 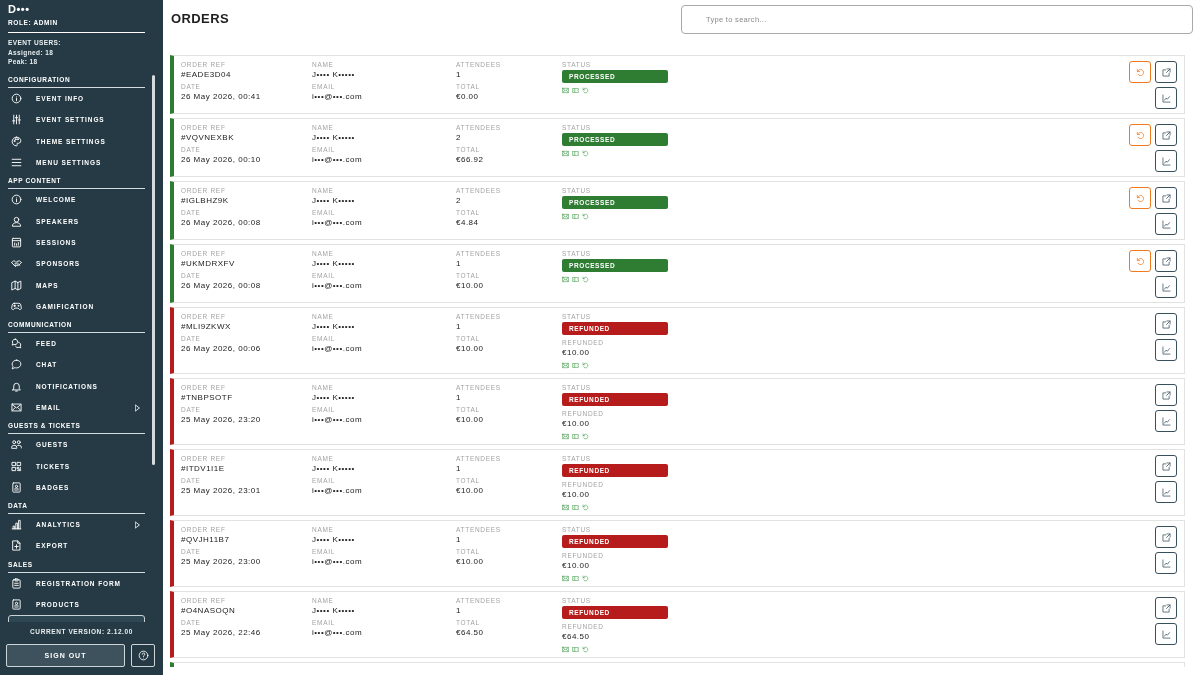 What do you see at coordinates (470, 159) in the screenshot?
I see `field-value: €66.92` at bounding box center [470, 159].